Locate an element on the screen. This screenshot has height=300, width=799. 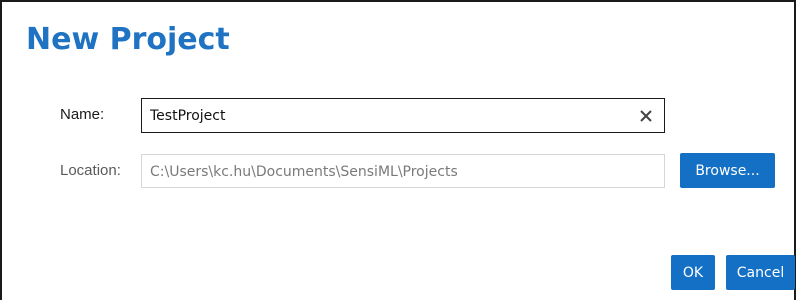
project-name-field: TestProject is located at coordinates (403, 115).